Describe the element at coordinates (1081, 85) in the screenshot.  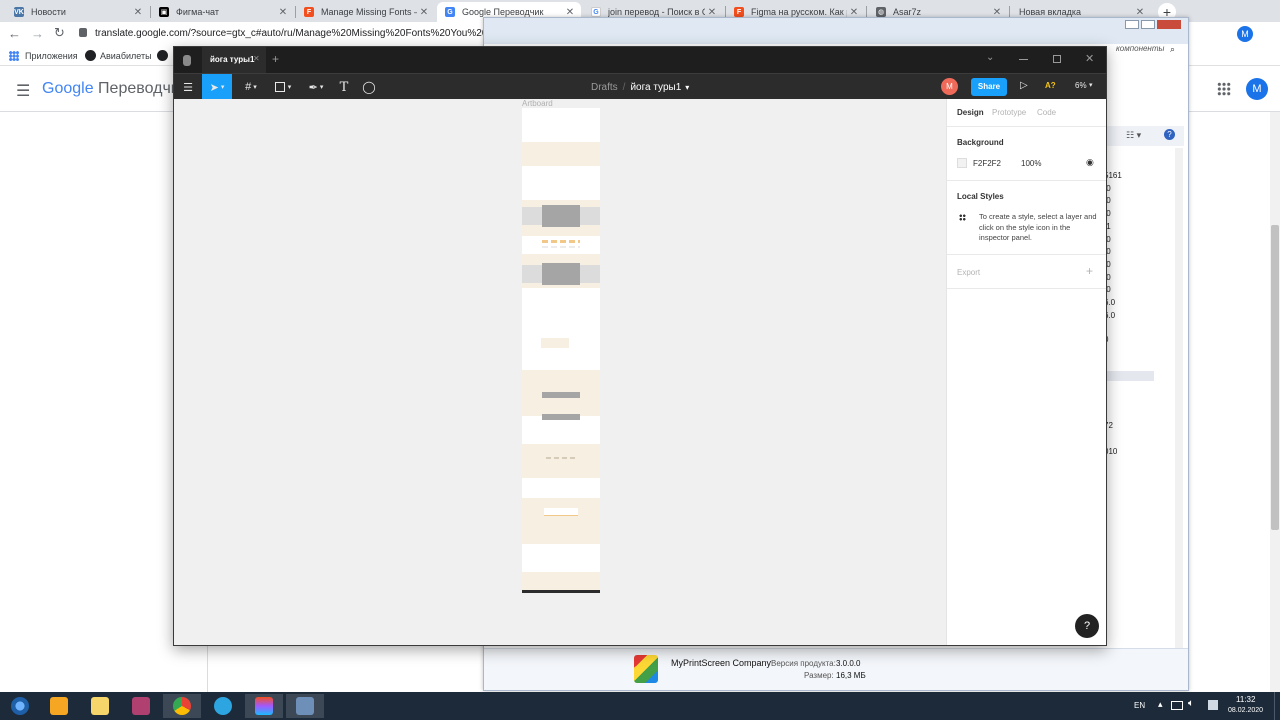
I see `zoom-level: 6%` at that location.